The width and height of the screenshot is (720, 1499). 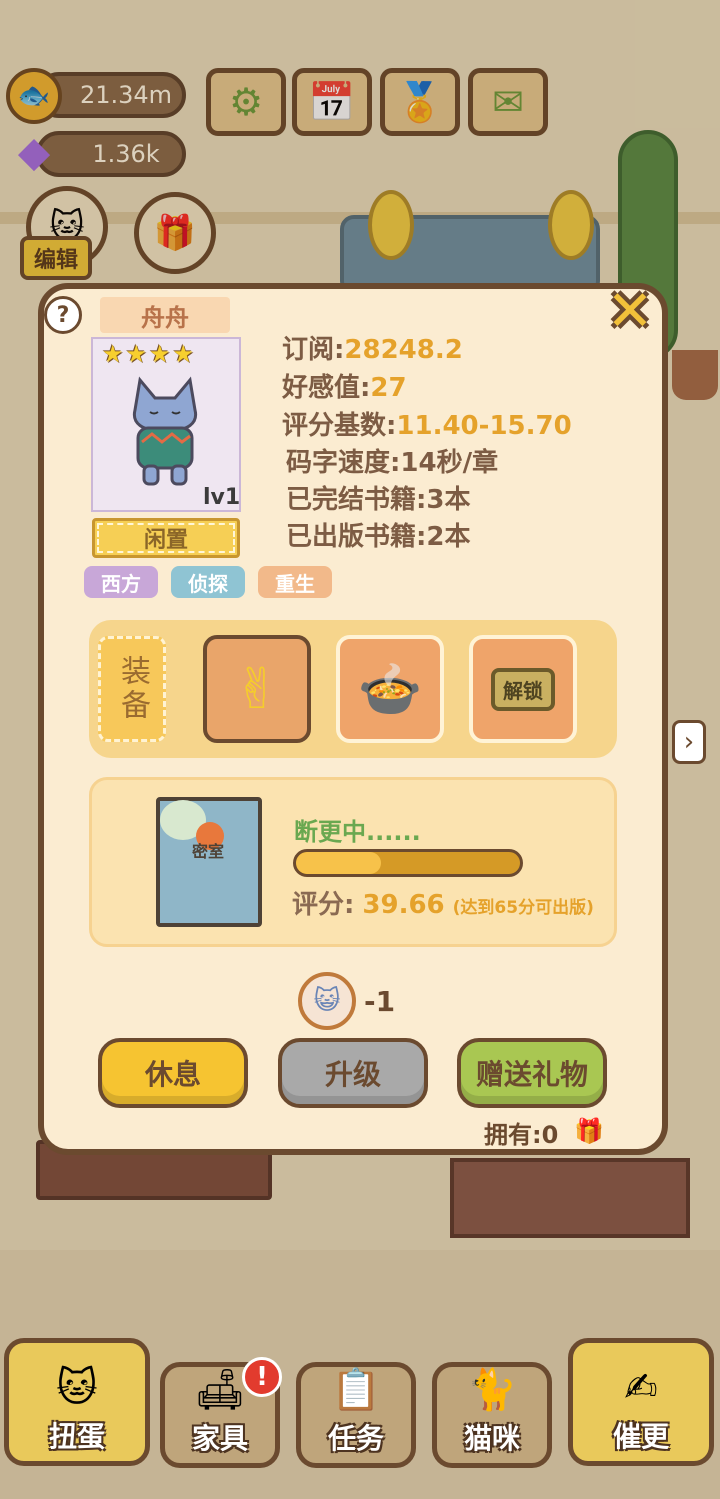 I want to click on stat-score-base: 评分基数:11.40-15.70, so click(x=427, y=423).